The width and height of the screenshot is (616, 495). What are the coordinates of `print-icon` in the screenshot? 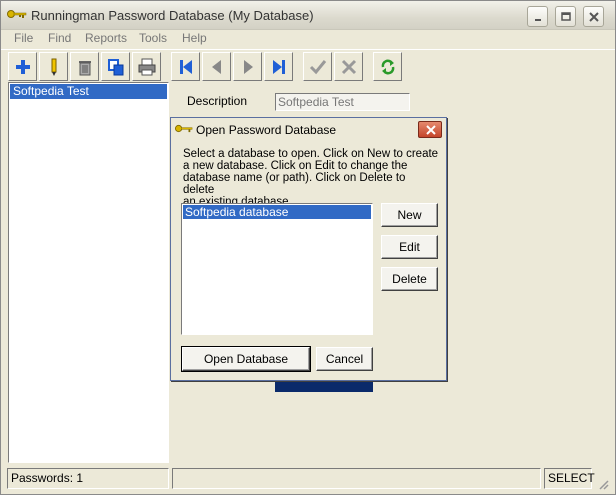 It's located at (147, 67).